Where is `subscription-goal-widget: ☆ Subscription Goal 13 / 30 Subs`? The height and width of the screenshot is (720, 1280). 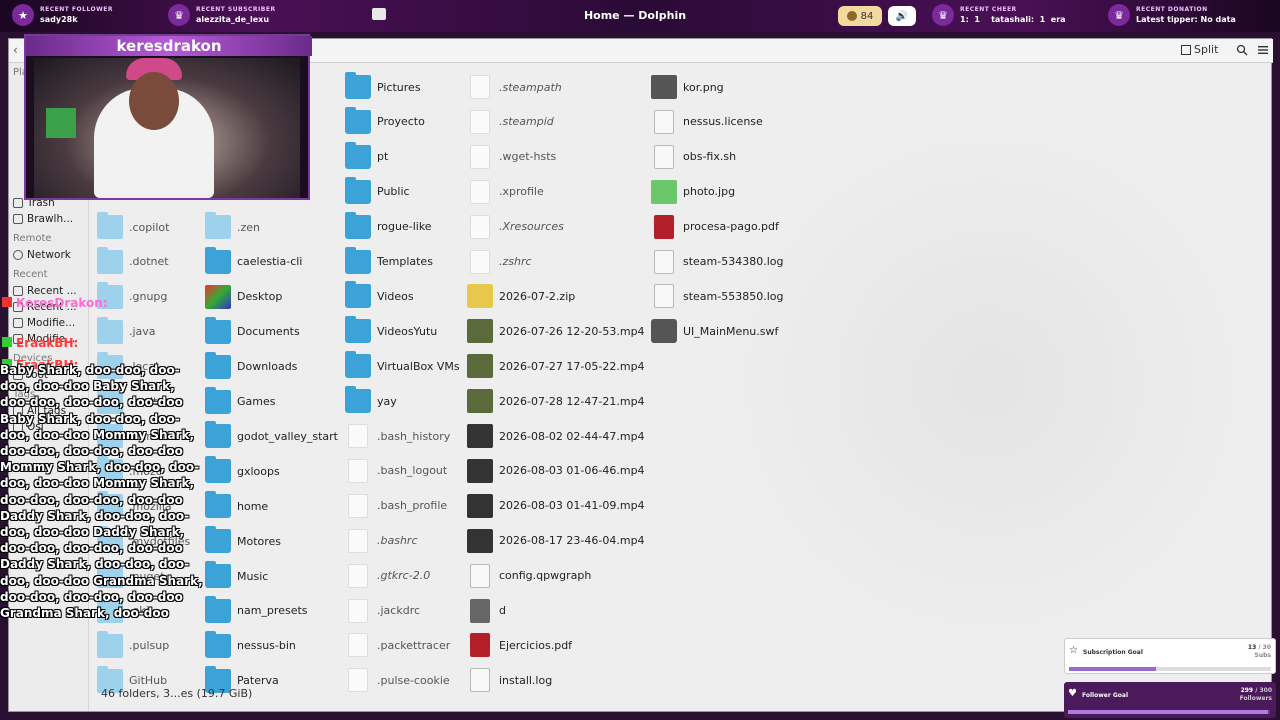 subscription-goal-widget: ☆ Subscription Goal 13 / 30 Subs is located at coordinates (1170, 656).